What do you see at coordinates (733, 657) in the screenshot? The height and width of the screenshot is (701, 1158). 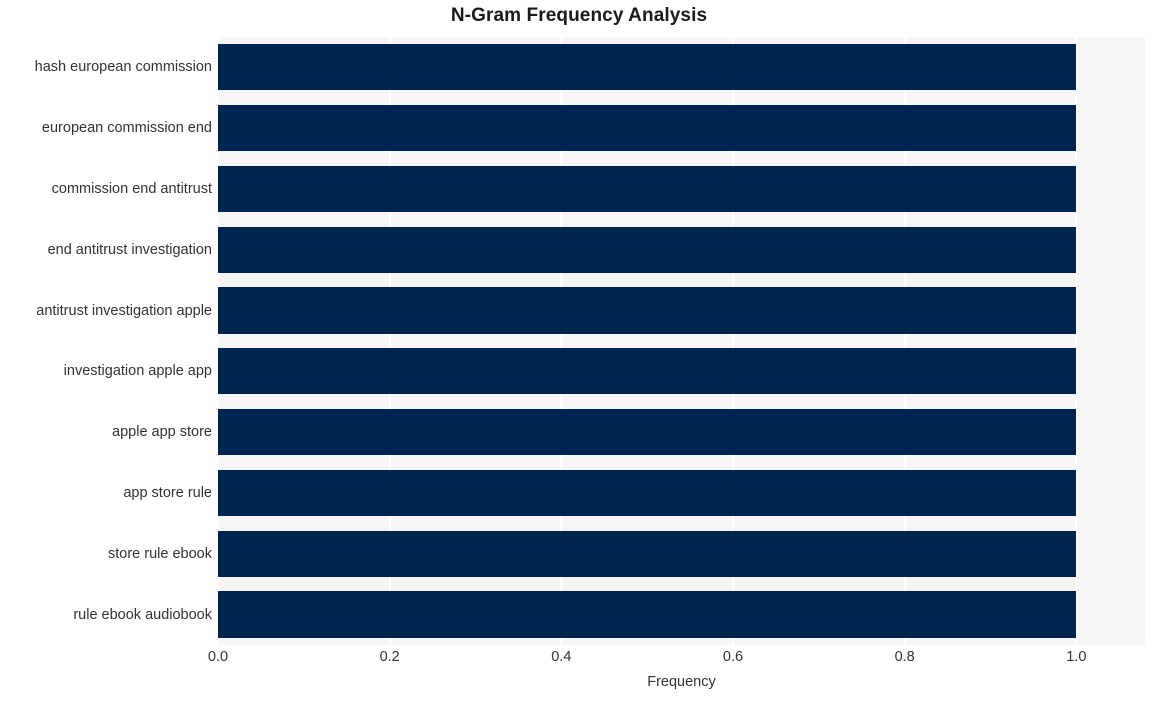 I see `x-axis-tick-label: 0.6` at bounding box center [733, 657].